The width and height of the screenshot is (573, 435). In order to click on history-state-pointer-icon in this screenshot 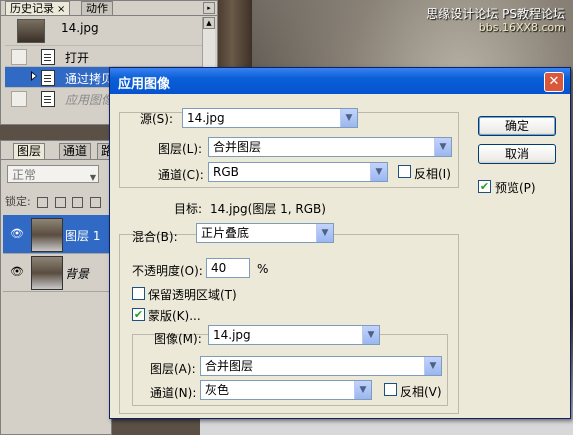, I will do `click(34, 76)`.